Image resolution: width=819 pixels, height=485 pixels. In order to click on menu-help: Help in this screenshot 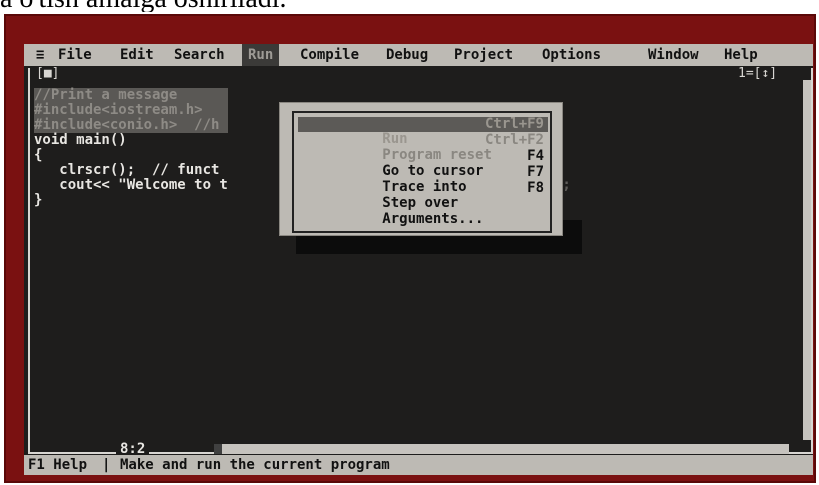, I will do `click(741, 55)`.